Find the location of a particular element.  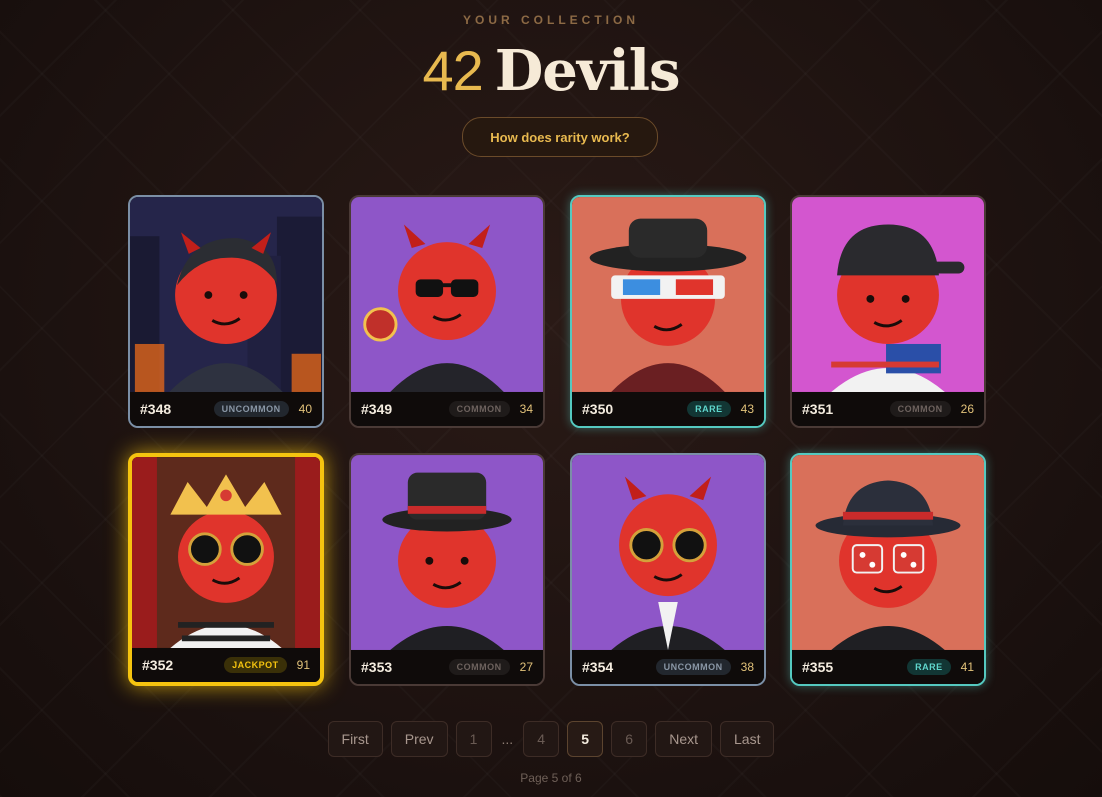

card-id: #352 is located at coordinates (158, 665).